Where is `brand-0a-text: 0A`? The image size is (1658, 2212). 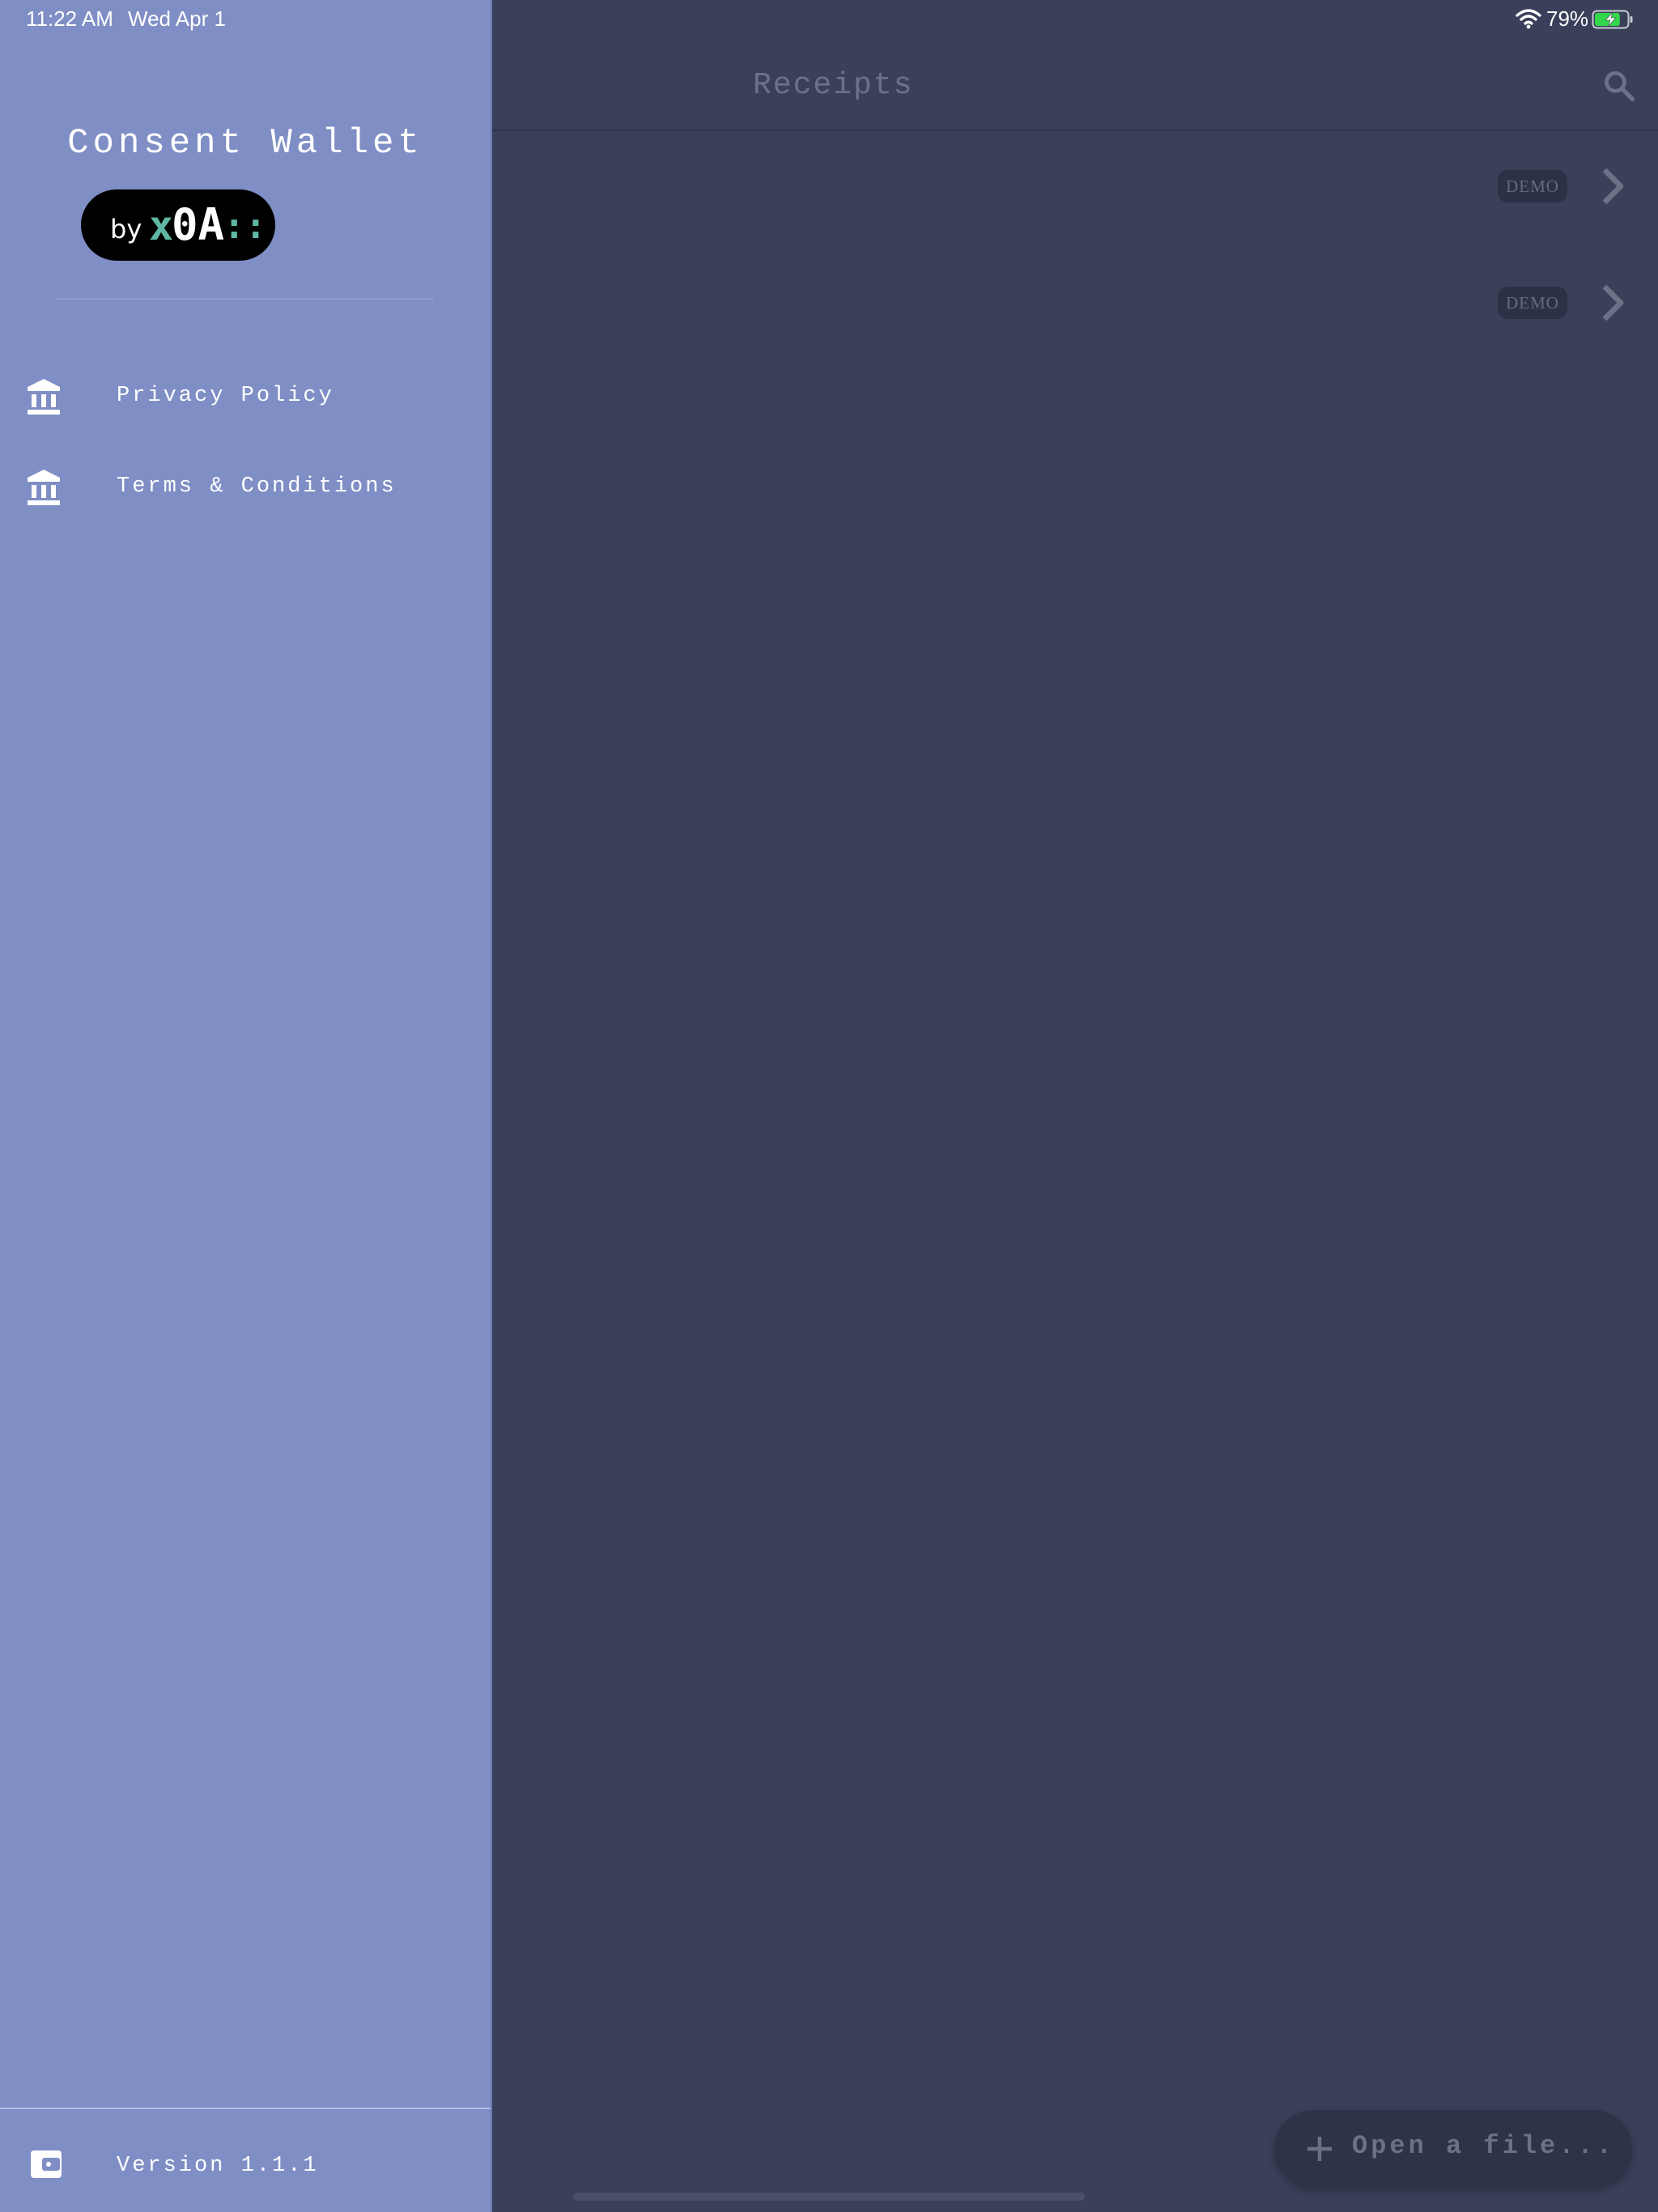
brand-0a-text: 0A is located at coordinates (198, 225).